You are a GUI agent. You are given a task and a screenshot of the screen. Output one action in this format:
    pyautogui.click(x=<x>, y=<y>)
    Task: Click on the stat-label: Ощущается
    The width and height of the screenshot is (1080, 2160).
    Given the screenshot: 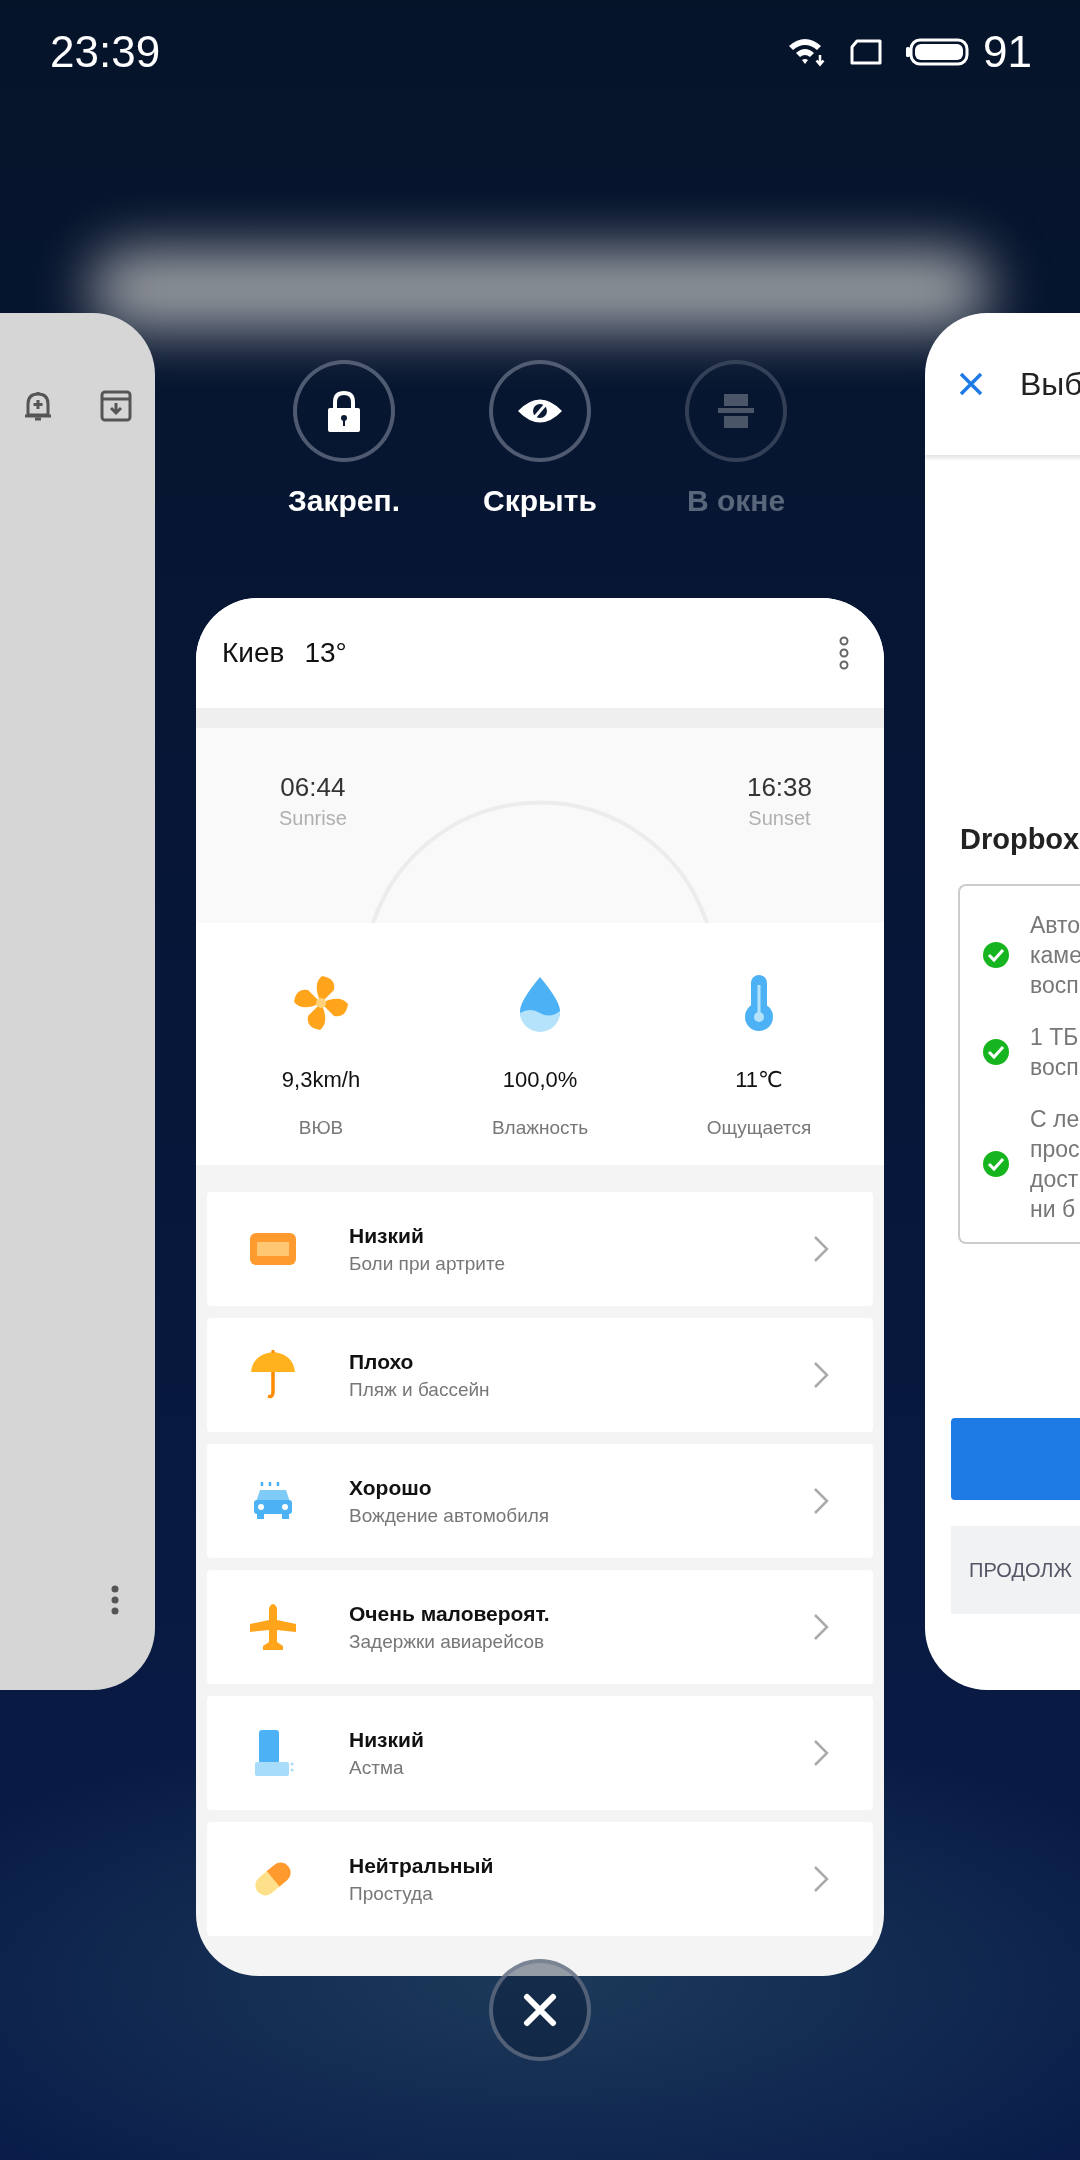 What is the action you would take?
    pyautogui.click(x=759, y=1128)
    